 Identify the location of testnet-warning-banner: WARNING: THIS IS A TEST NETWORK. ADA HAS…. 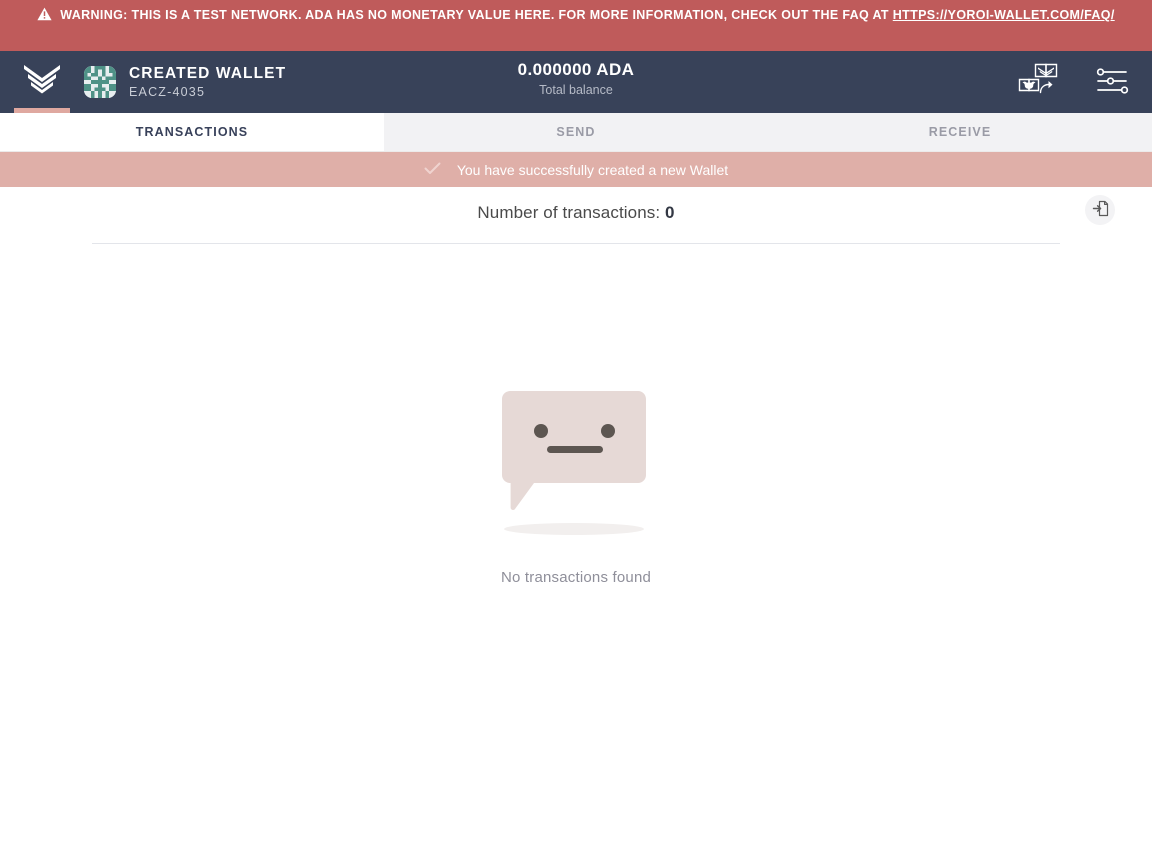
(576, 25).